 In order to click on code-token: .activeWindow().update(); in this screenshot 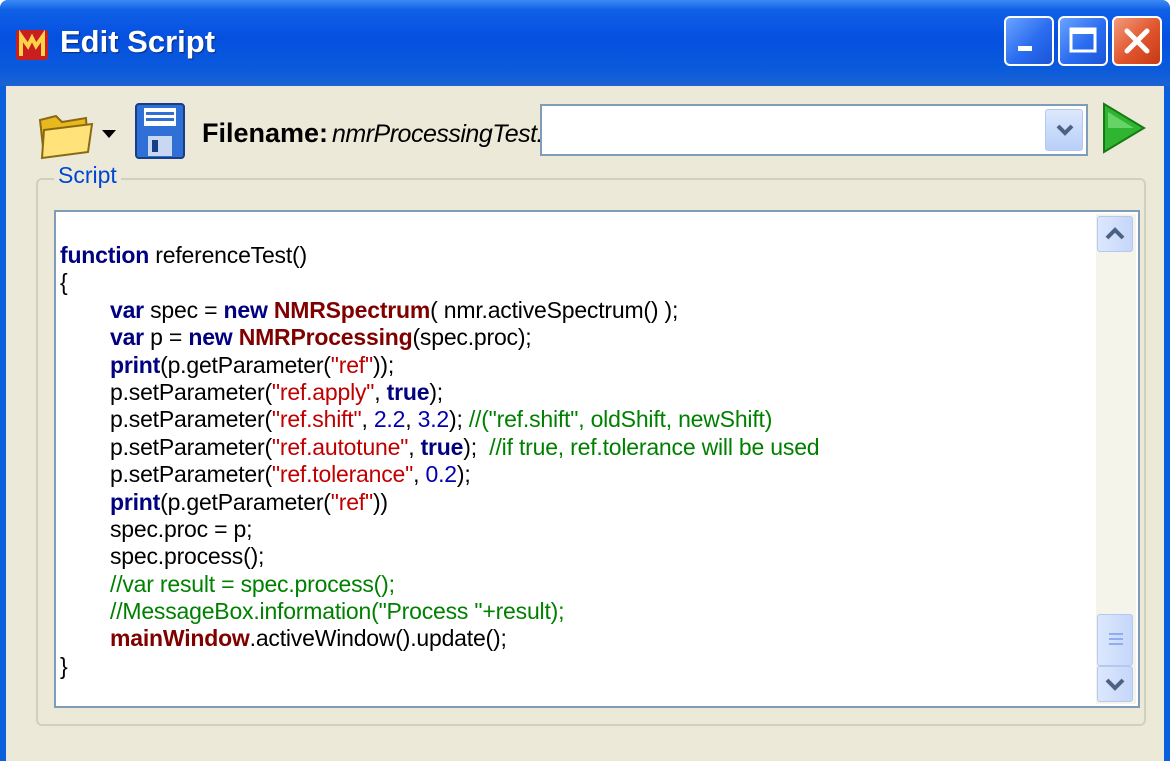, I will do `click(378, 638)`.